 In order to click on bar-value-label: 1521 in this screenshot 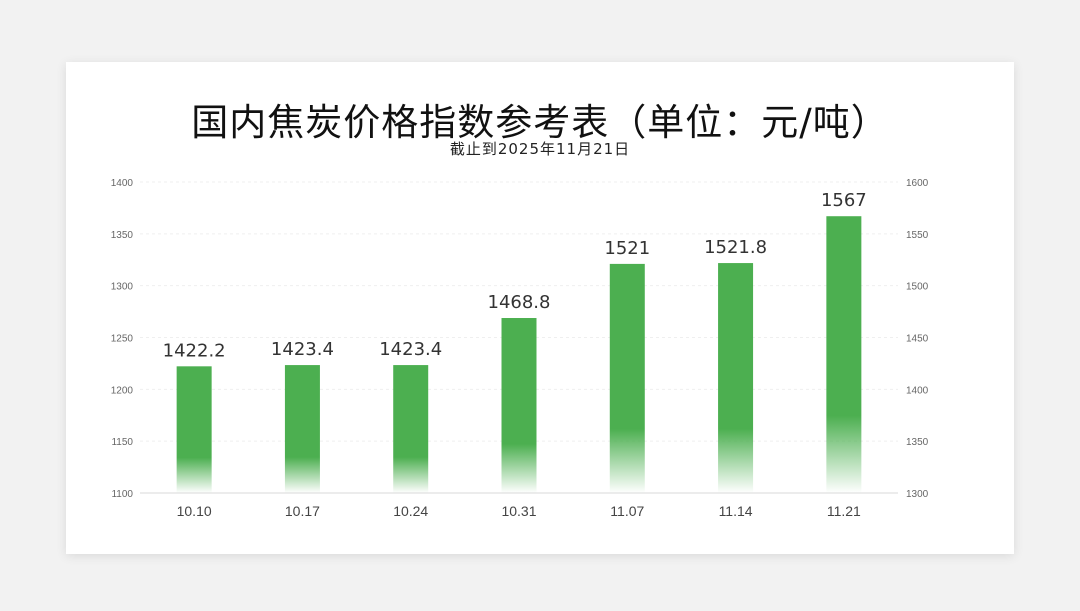, I will do `click(627, 248)`.